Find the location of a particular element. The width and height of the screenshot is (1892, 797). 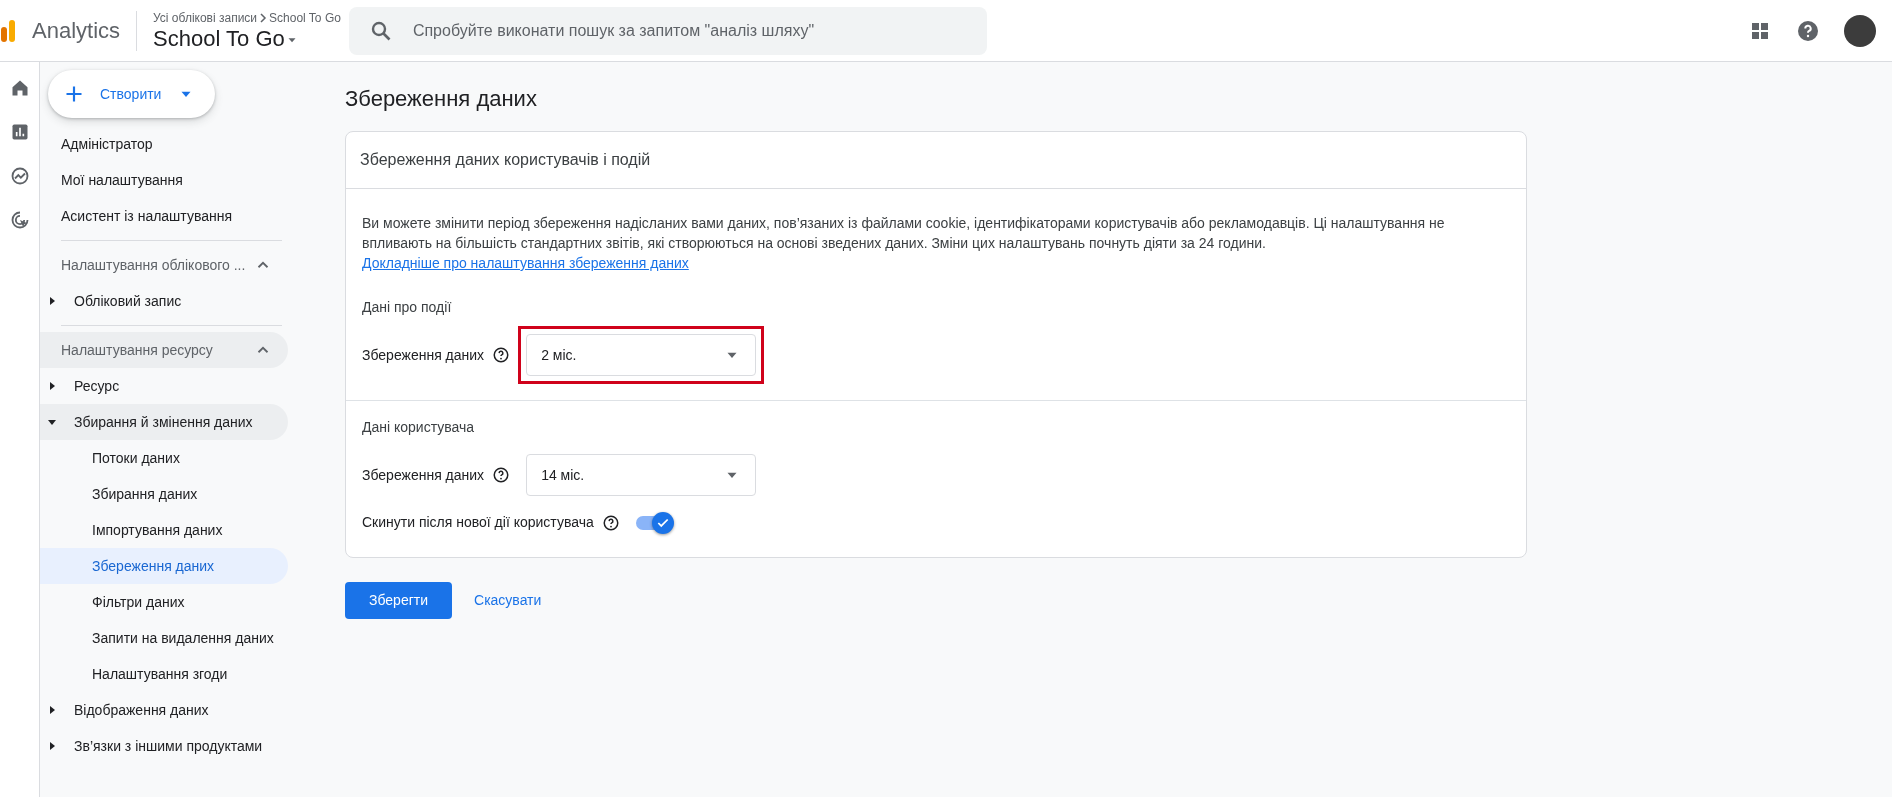

sidebar-item: Асистент із налаштування is located at coordinates (164, 216).